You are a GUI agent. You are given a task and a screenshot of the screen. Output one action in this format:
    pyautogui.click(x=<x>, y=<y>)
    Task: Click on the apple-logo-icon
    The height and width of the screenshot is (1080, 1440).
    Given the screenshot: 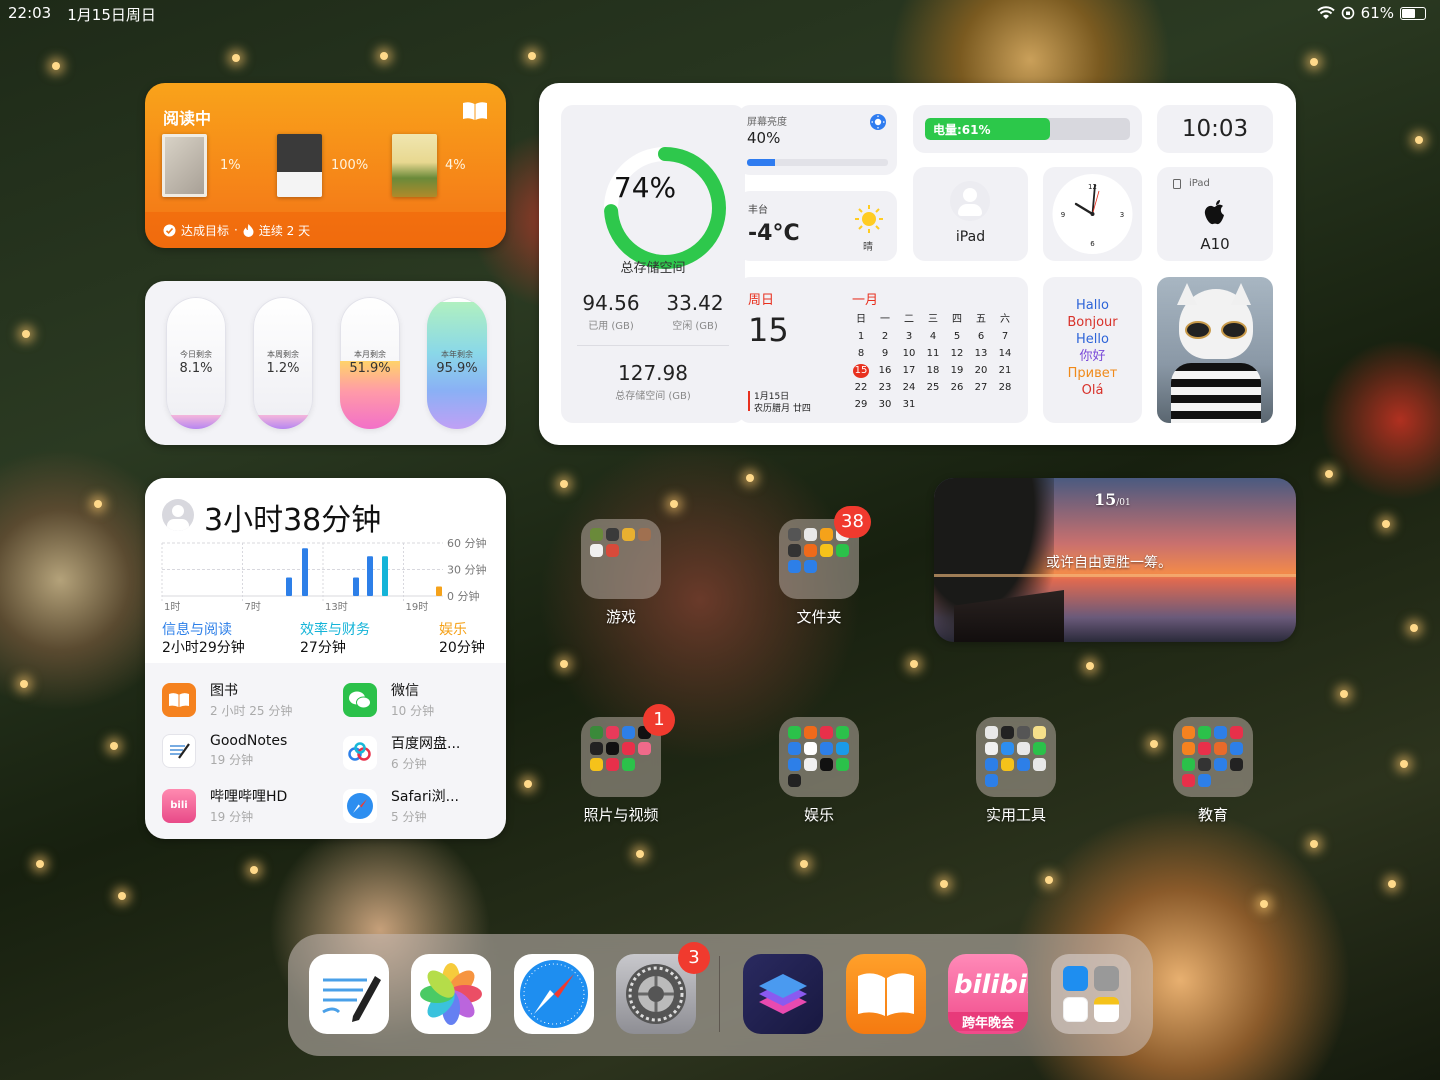 What is the action you would take?
    pyautogui.click(x=1214, y=212)
    